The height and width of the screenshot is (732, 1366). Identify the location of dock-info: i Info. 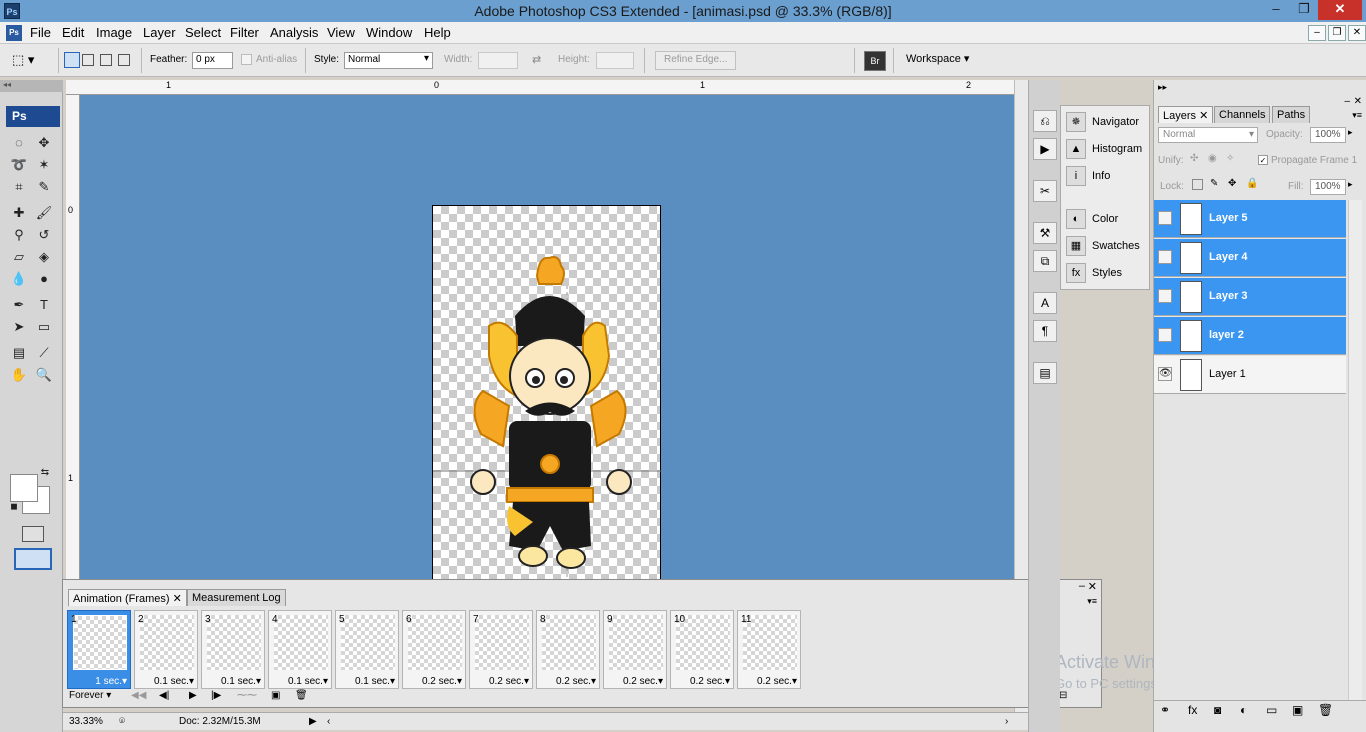
(1106, 176).